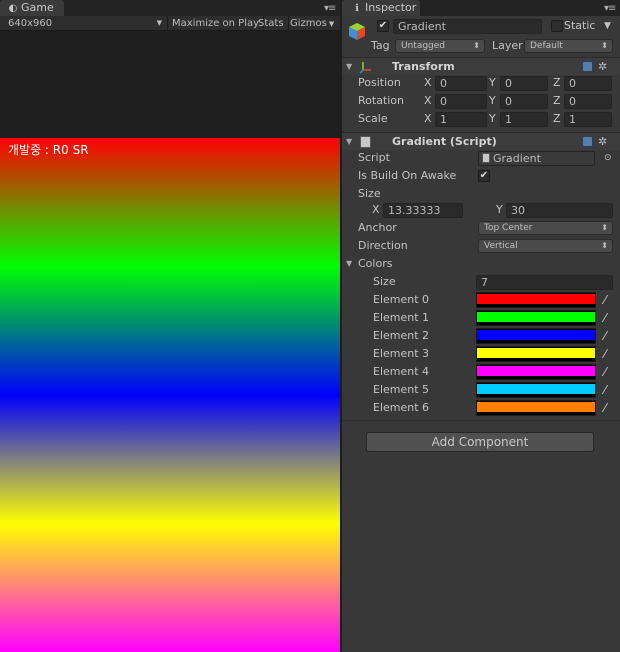  I want to click on script-object-field: Gradient, so click(536, 158).